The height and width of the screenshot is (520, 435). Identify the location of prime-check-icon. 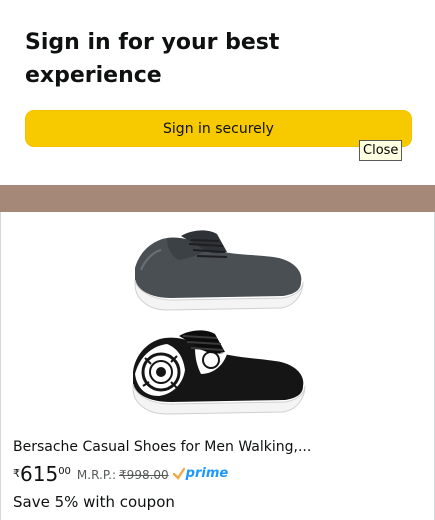
(178, 473).